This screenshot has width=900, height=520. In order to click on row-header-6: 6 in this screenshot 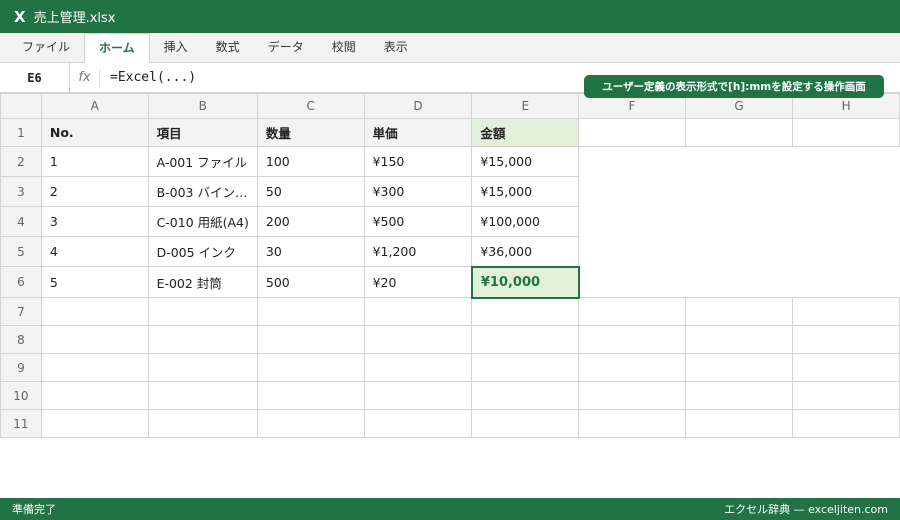, I will do `click(21, 282)`.